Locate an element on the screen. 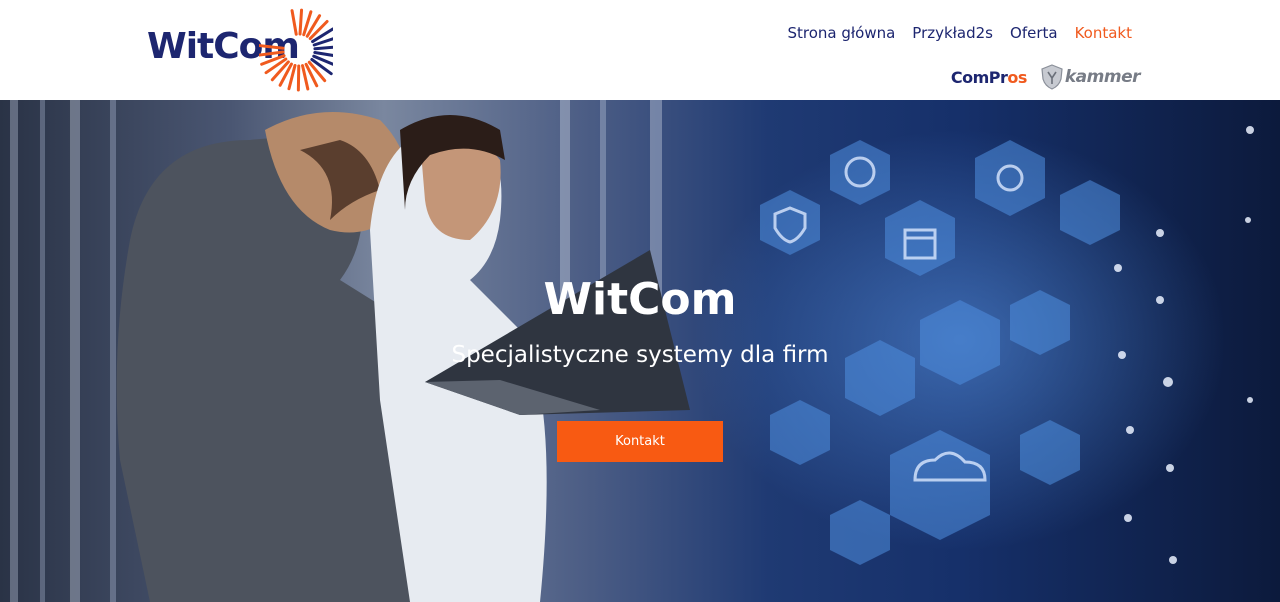 Image resolution: width=1280 pixels, height=602 pixels. main-nav: Strona główna Przykład2s Oferta Kontakt is located at coordinates (959, 33).